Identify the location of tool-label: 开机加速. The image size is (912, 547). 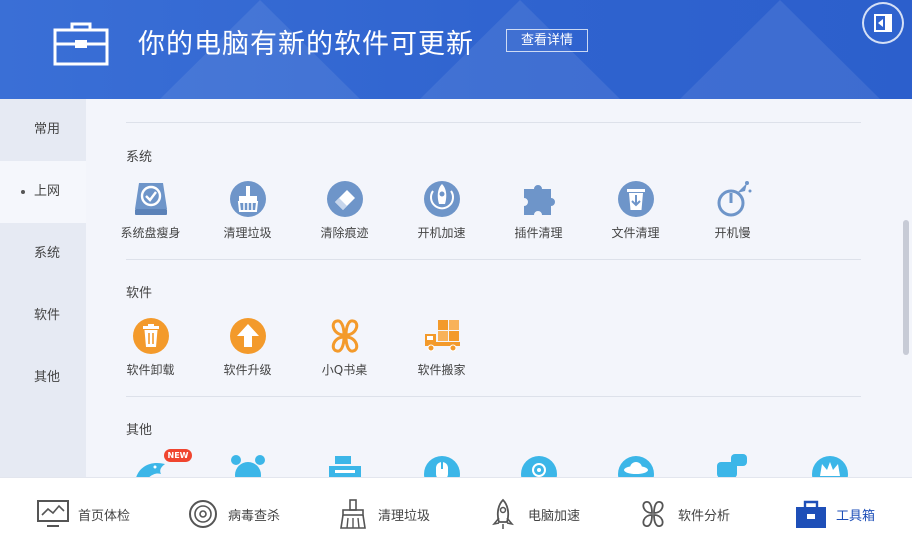
(441, 233).